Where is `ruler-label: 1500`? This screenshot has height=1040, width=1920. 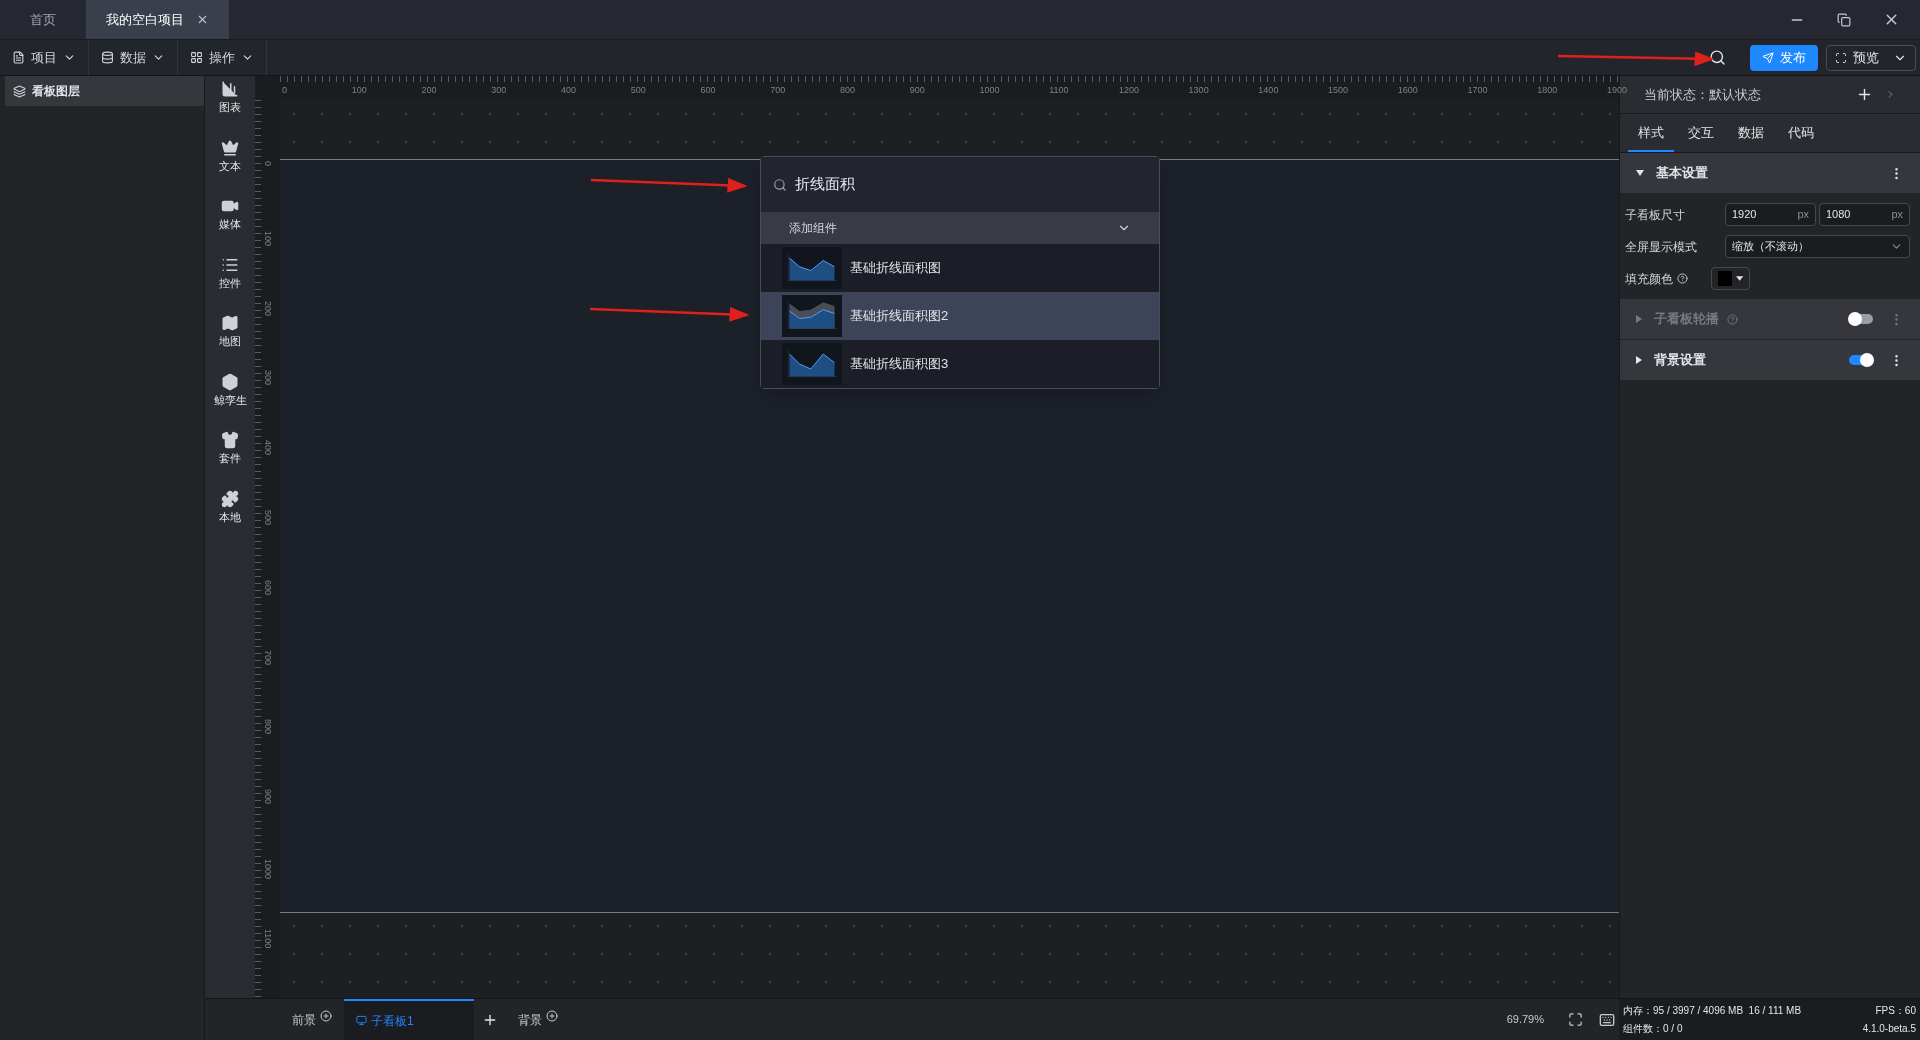 ruler-label: 1500 is located at coordinates (1338, 90).